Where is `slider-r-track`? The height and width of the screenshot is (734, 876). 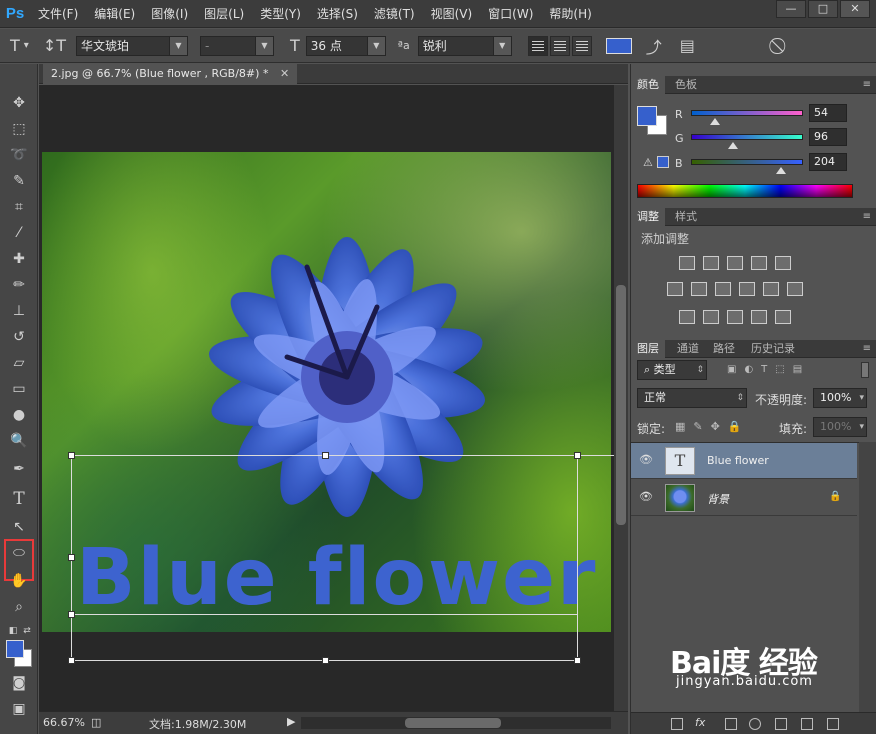
slider-r-track is located at coordinates (747, 113).